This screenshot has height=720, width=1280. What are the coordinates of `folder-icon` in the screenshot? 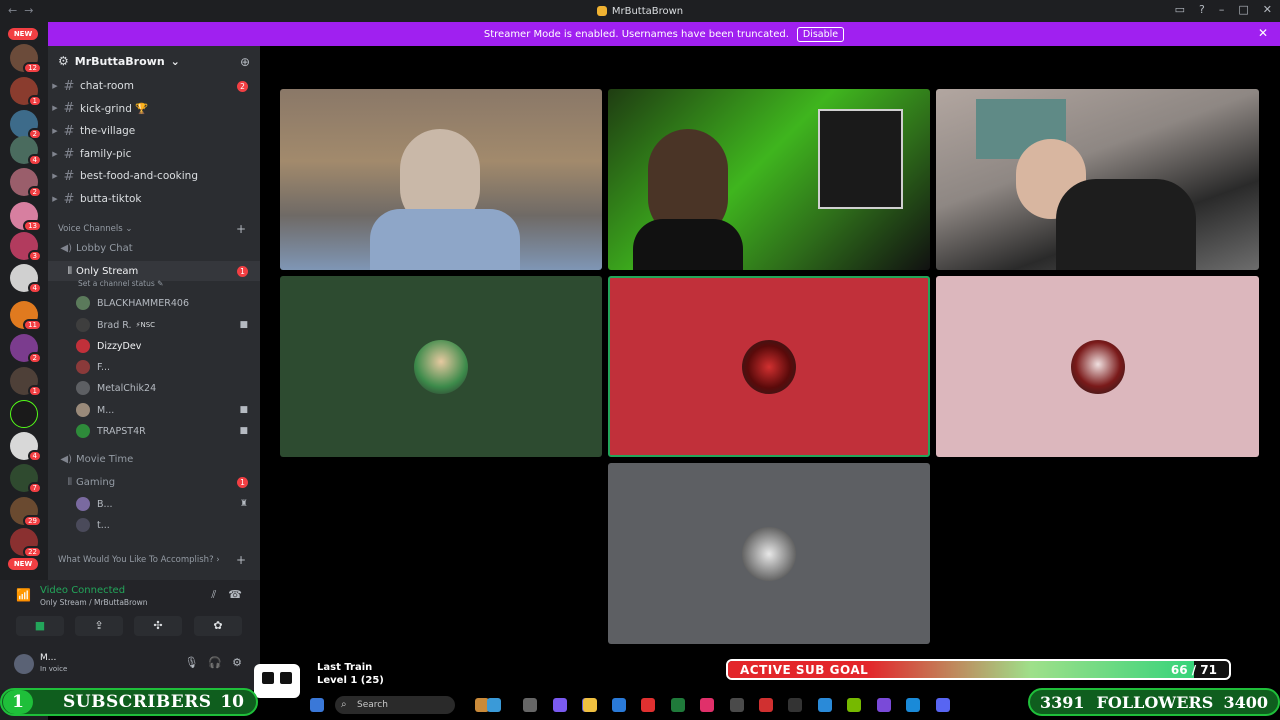 It's located at (590, 705).